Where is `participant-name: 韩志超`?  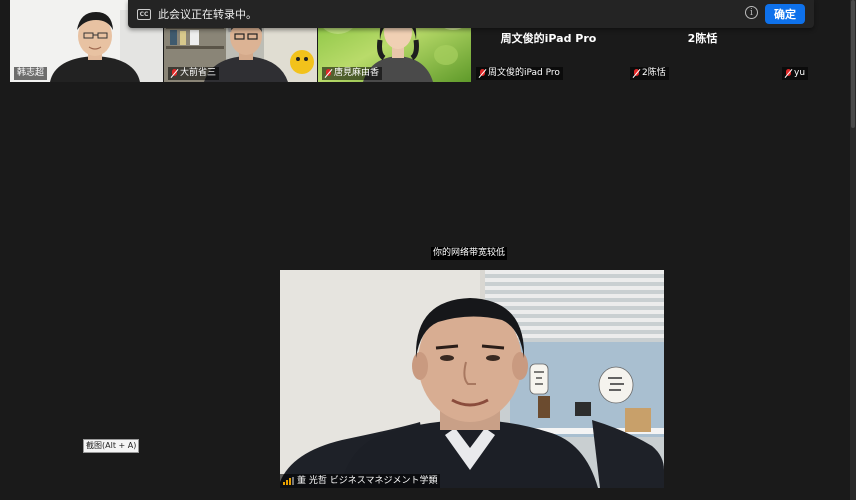 participant-name: 韩志超 is located at coordinates (31, 73).